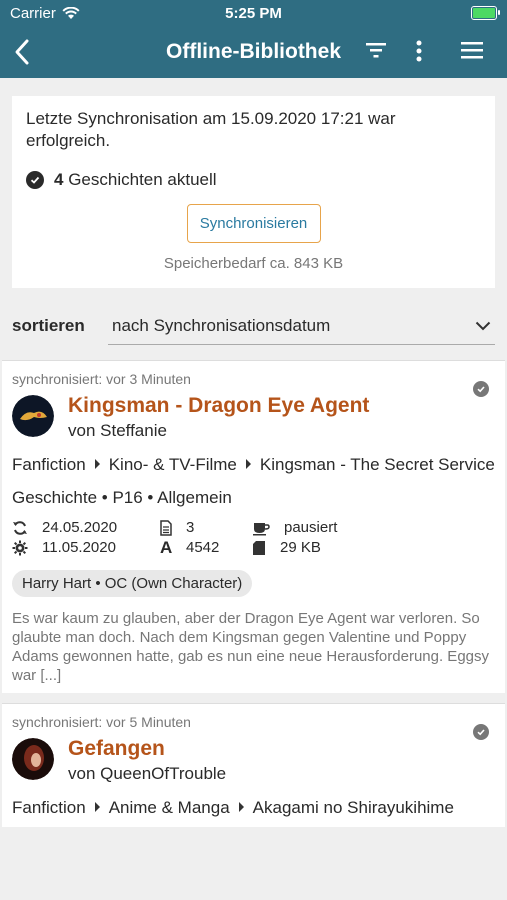 This screenshot has width=507, height=900. Describe the element at coordinates (101, 722) in the screenshot. I see `synced-time: synchronisiert: vor 5 Minuten` at that location.